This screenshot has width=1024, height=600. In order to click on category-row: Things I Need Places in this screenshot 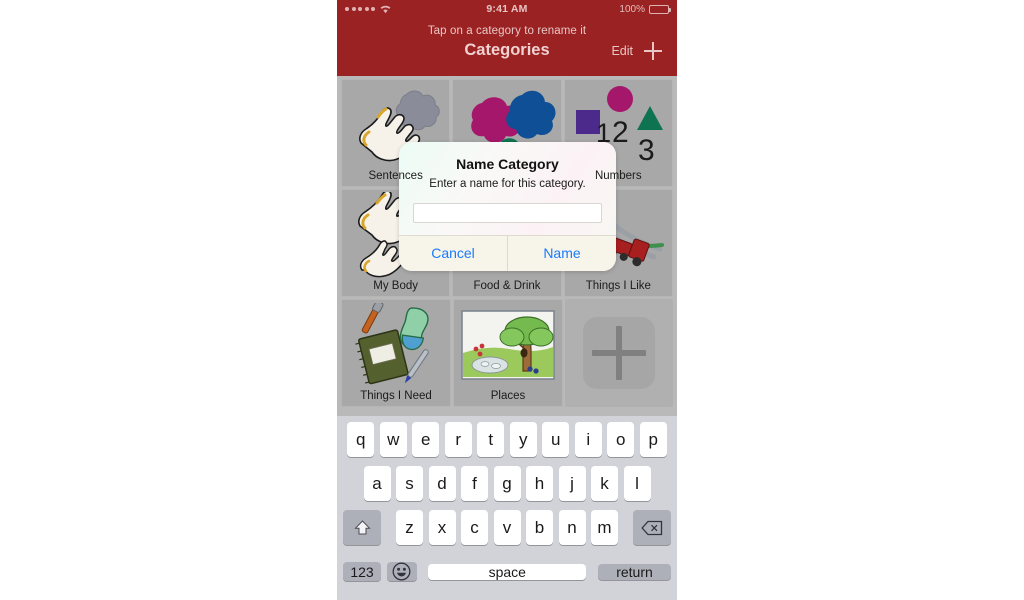, I will do `click(507, 353)`.